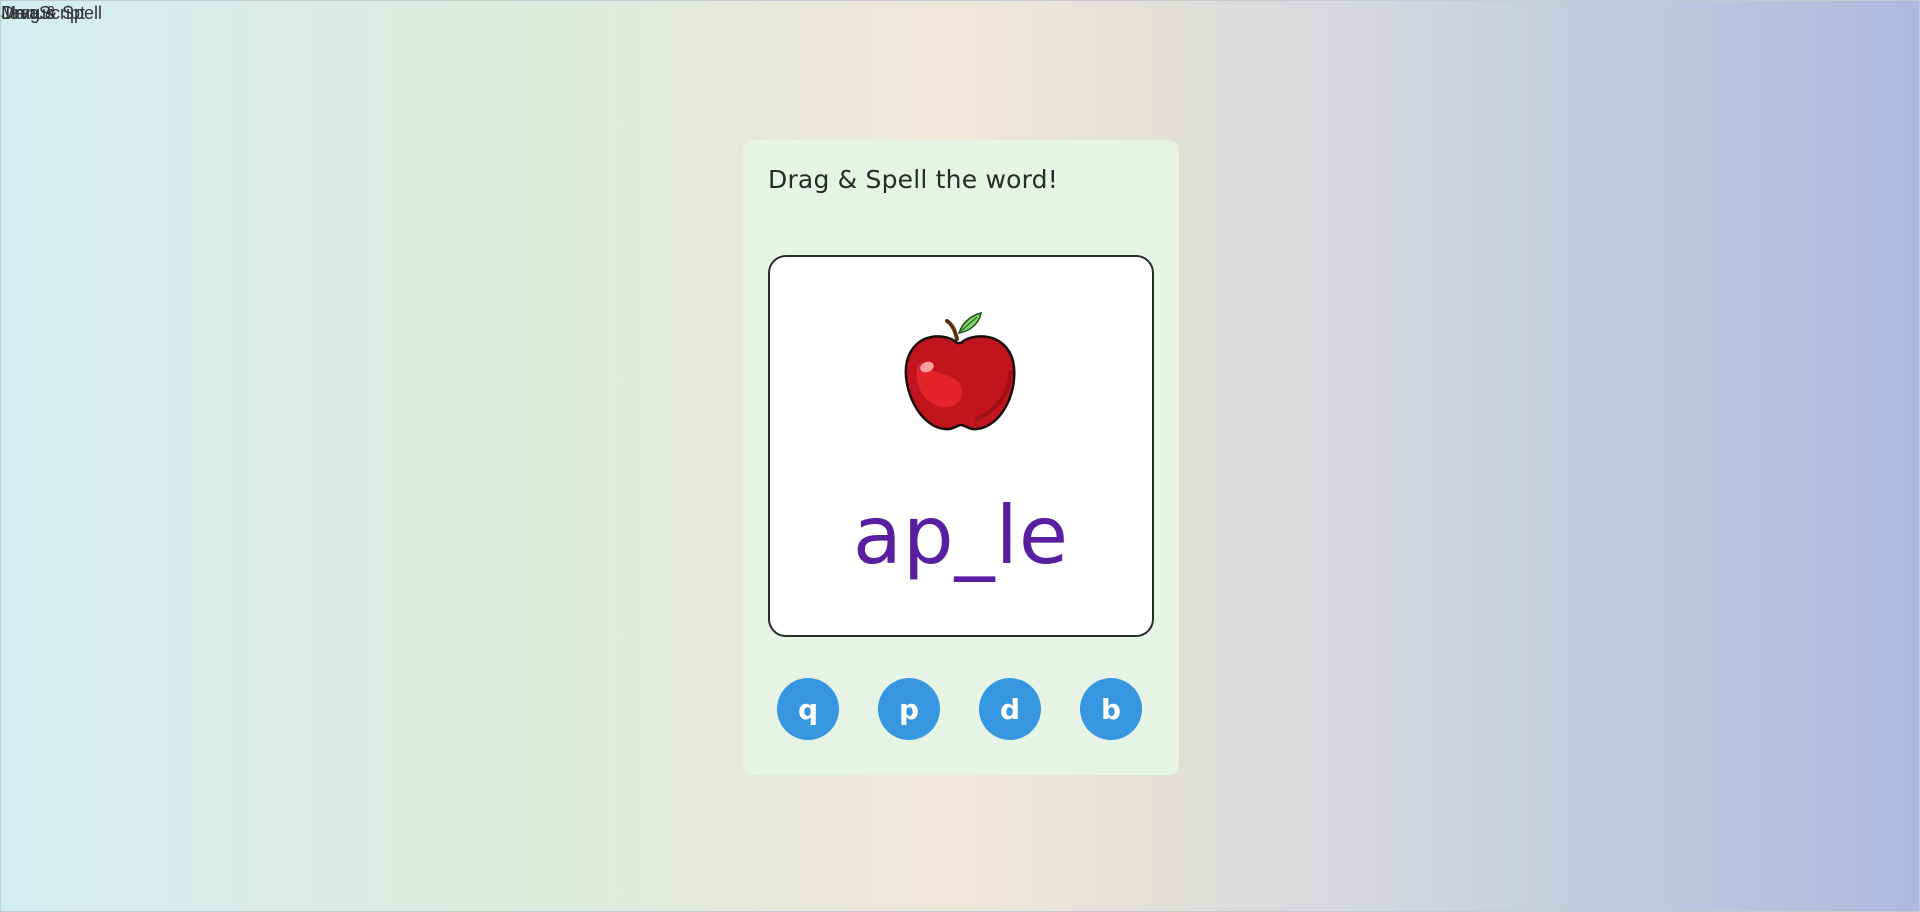 This screenshot has height=912, width=1920. What do you see at coordinates (1010, 709) in the screenshot?
I see `letter-tile-d: d` at bounding box center [1010, 709].